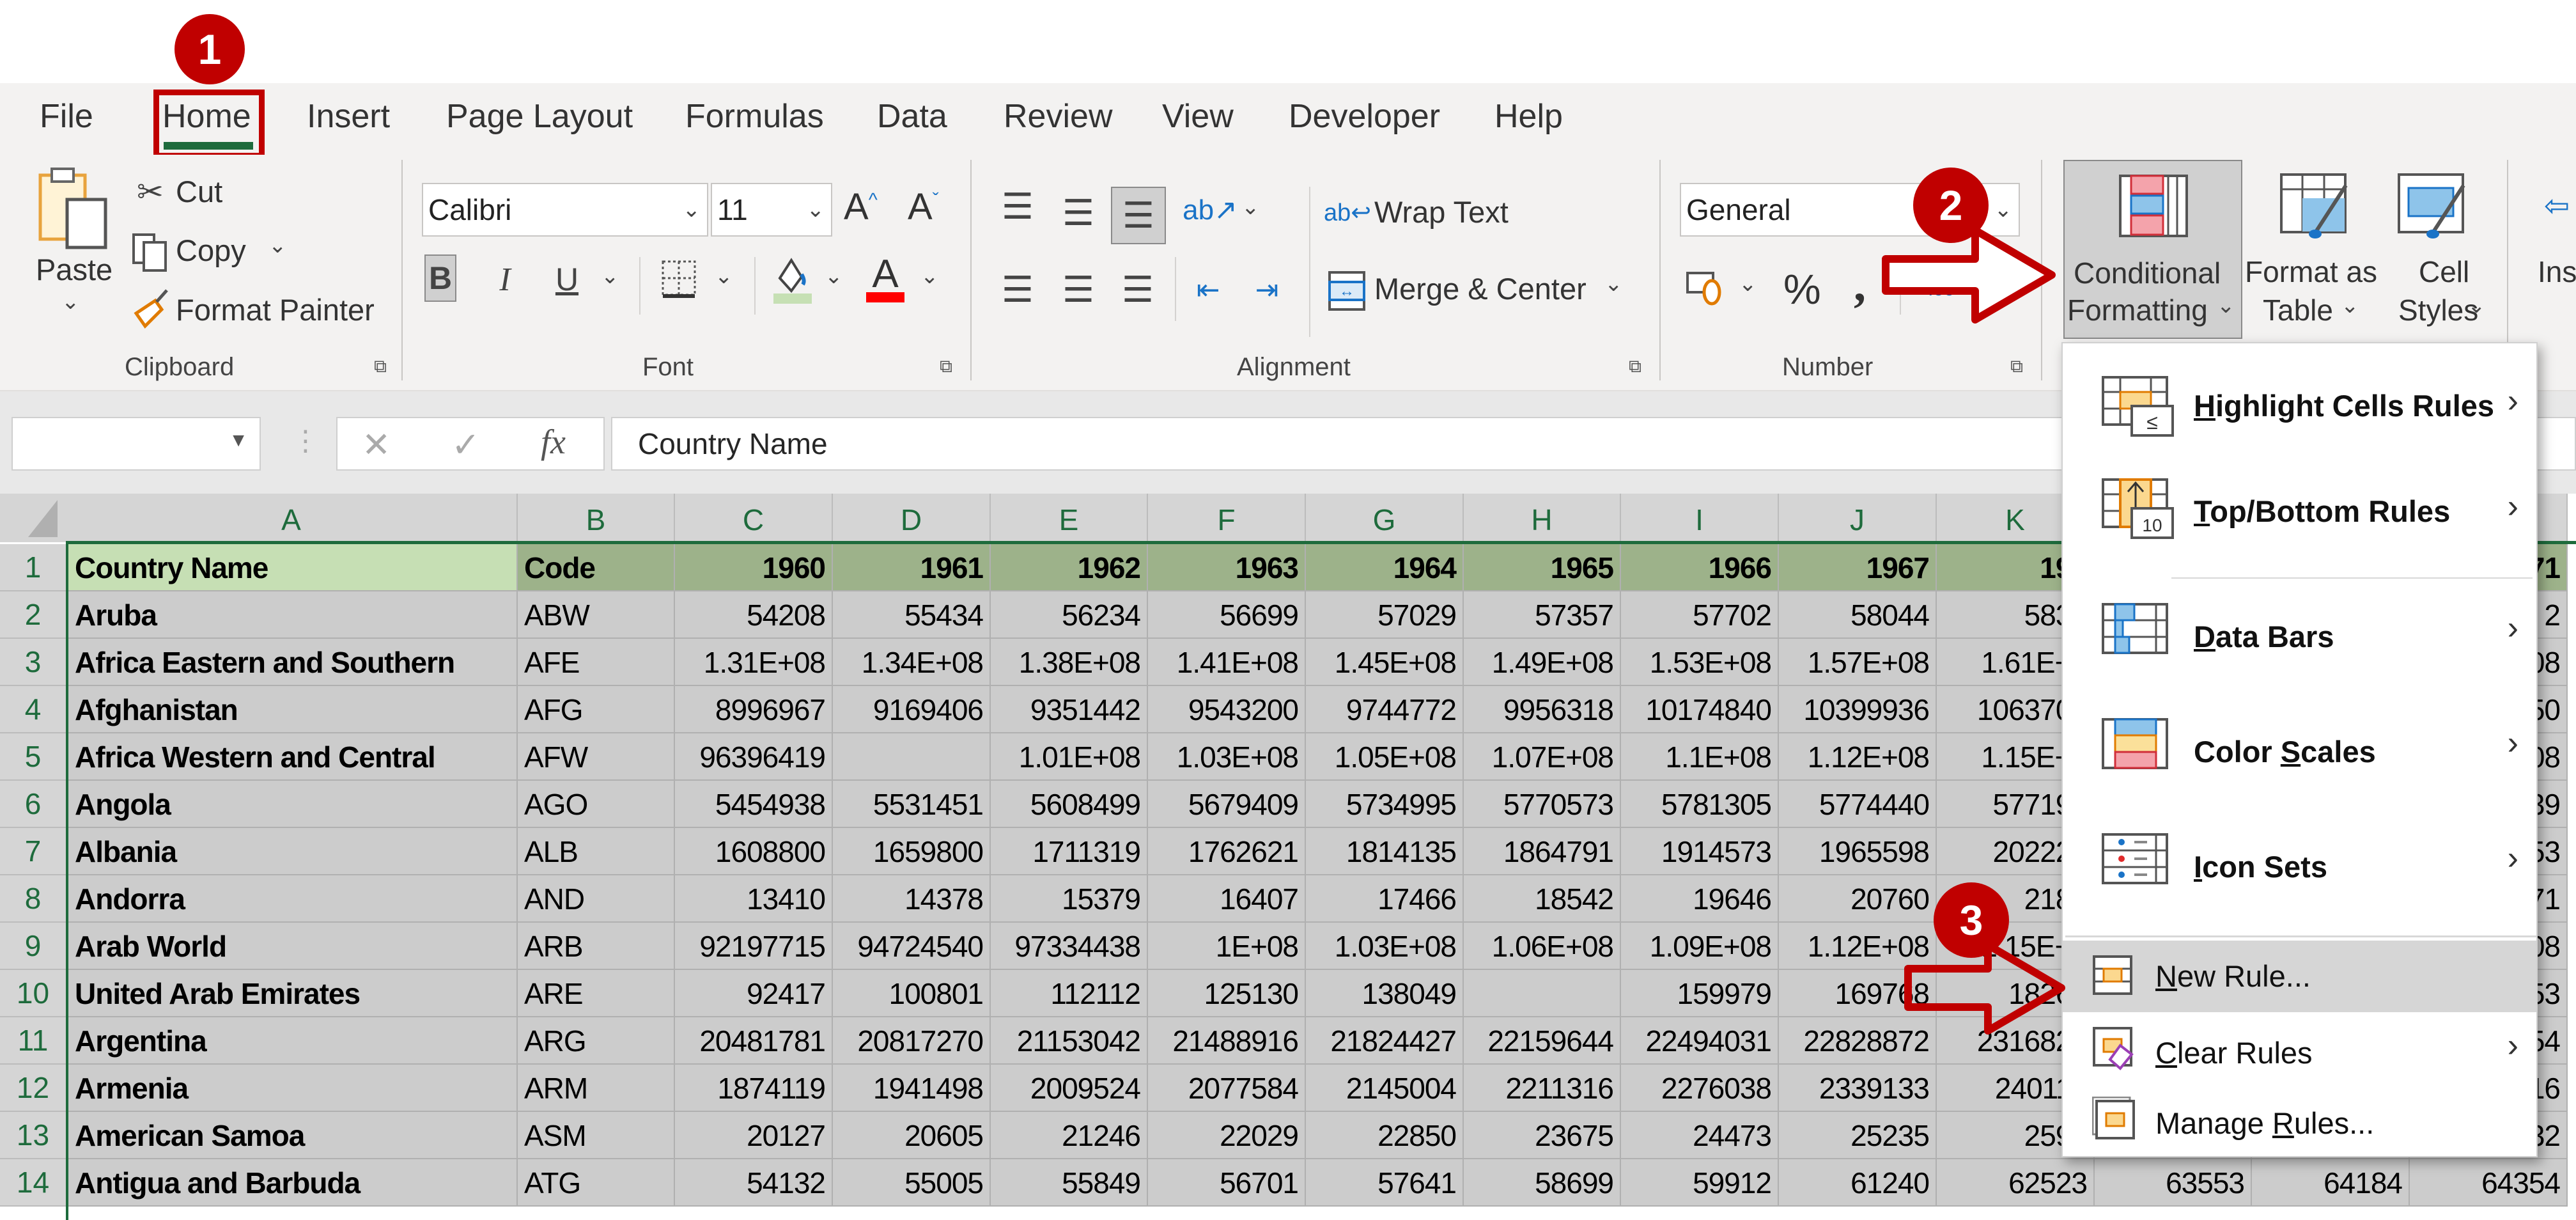 This screenshot has height=1220, width=2576. I want to click on column-header-a: A, so click(292, 518).